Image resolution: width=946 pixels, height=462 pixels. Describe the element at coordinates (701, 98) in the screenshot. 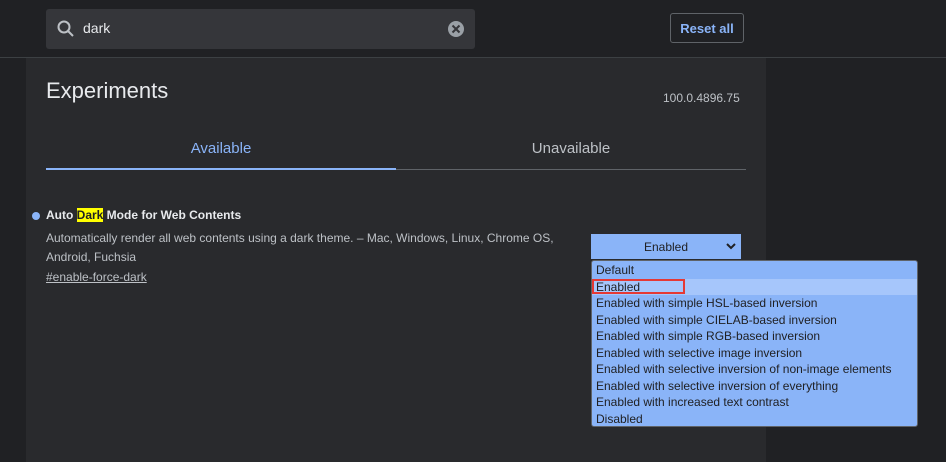

I see `version-label: 100.0.4896.75` at that location.